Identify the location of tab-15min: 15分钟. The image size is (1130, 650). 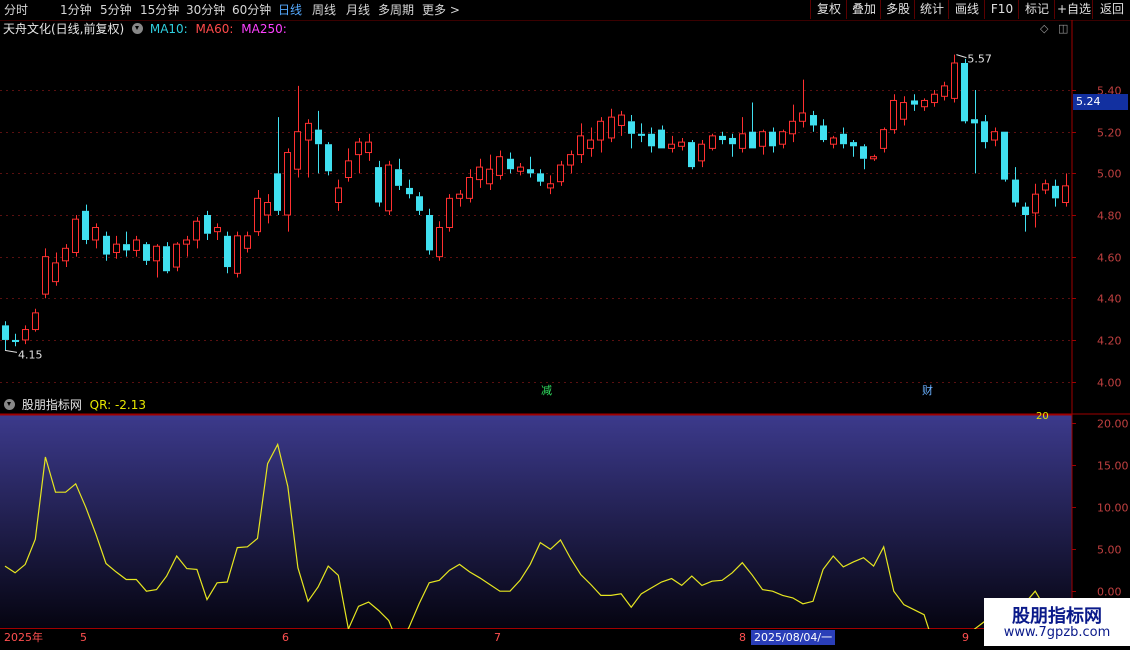
(159, 10).